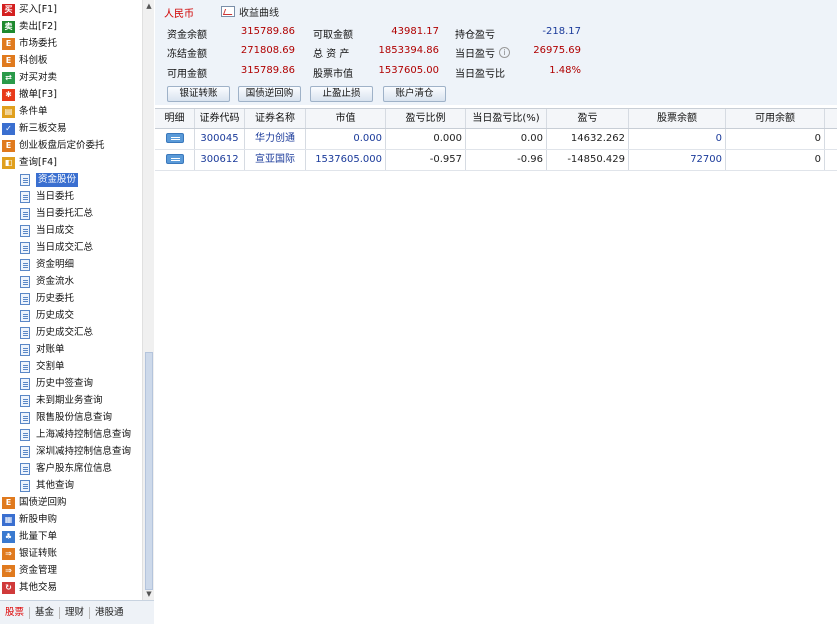  Describe the element at coordinates (179, 14) in the screenshot. I see `currency-label: 人民币` at that location.